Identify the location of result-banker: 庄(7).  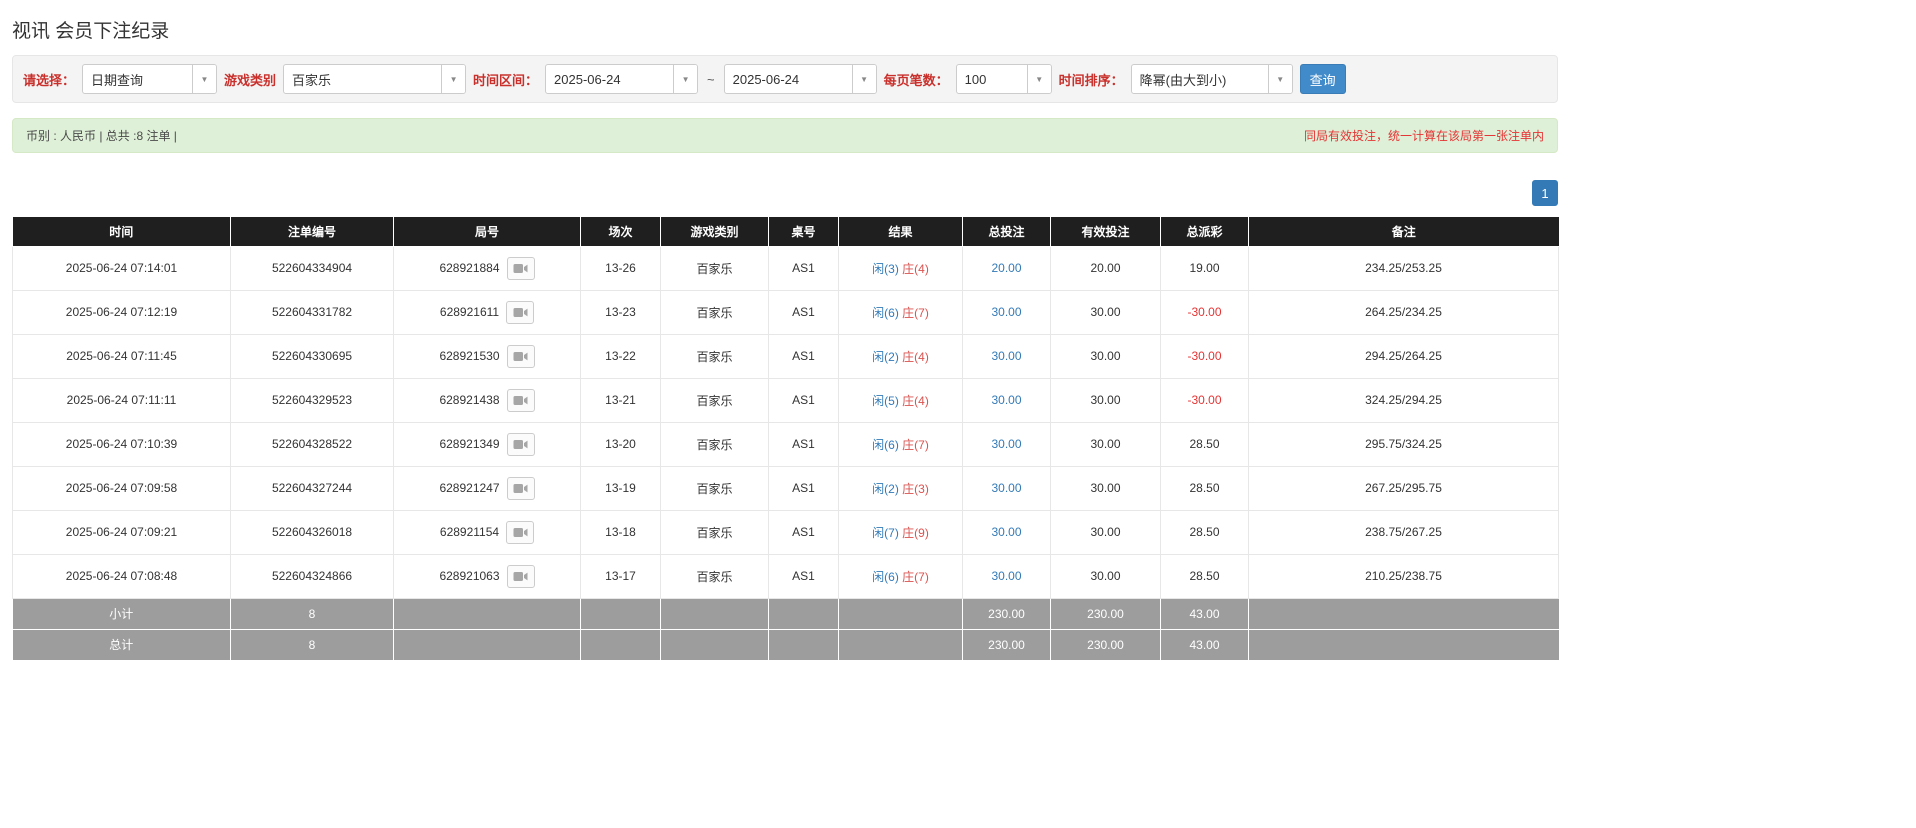
(915, 312).